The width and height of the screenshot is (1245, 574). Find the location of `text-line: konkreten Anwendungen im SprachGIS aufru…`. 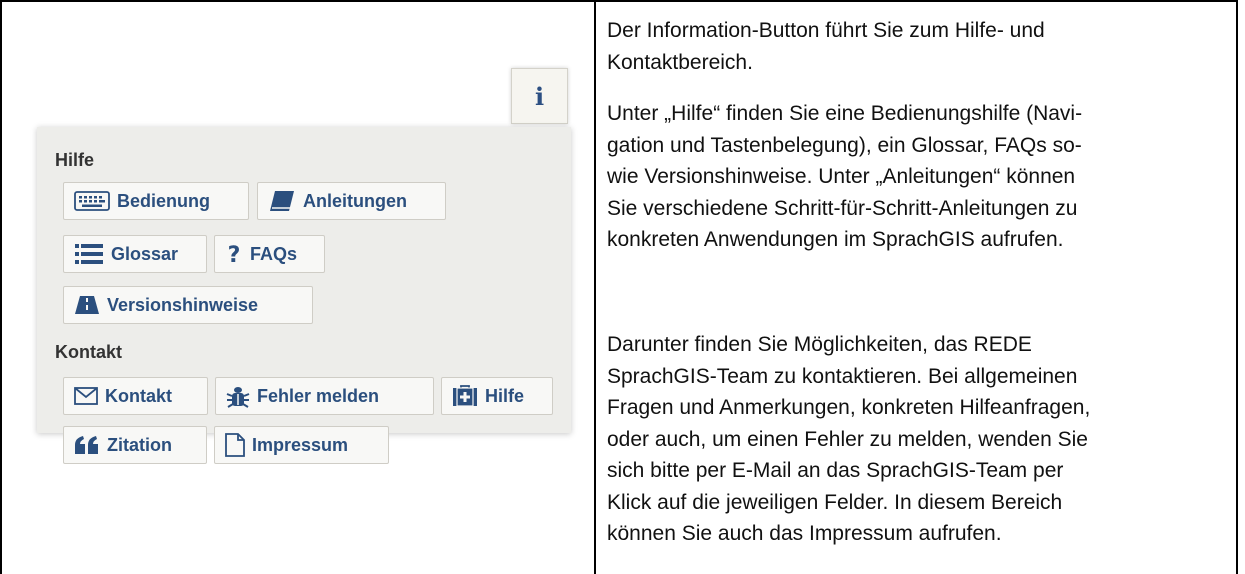

text-line: konkreten Anwendungen im SprachGIS aufru… is located at coordinates (835, 239).